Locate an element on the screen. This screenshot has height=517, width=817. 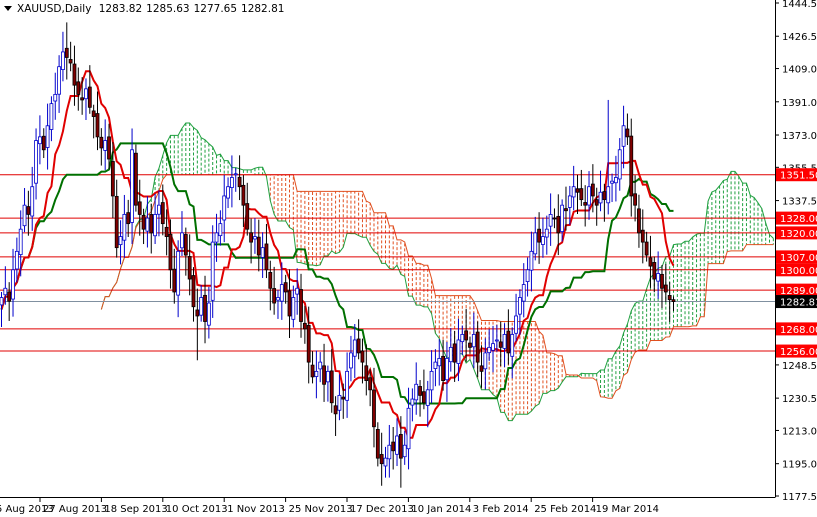
price-tick-label: 1391.00 is located at coordinates (799, 103).